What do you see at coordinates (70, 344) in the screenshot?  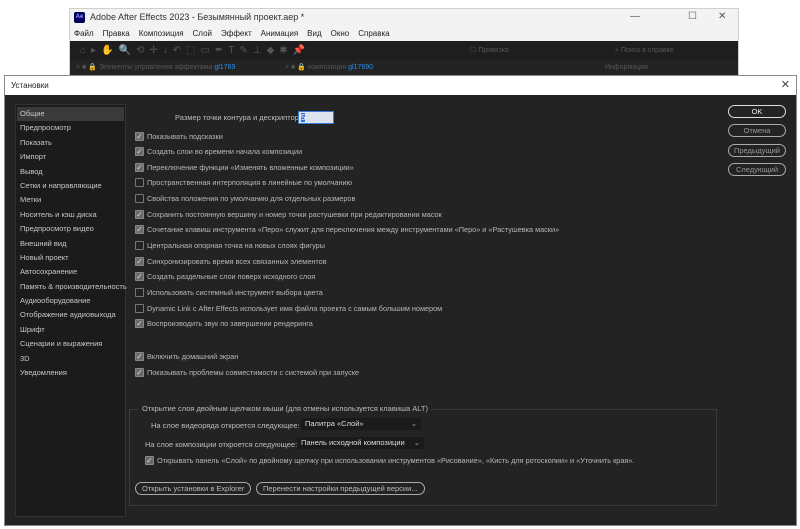 I see `sidebar-item: Сценарии и выражения` at bounding box center [70, 344].